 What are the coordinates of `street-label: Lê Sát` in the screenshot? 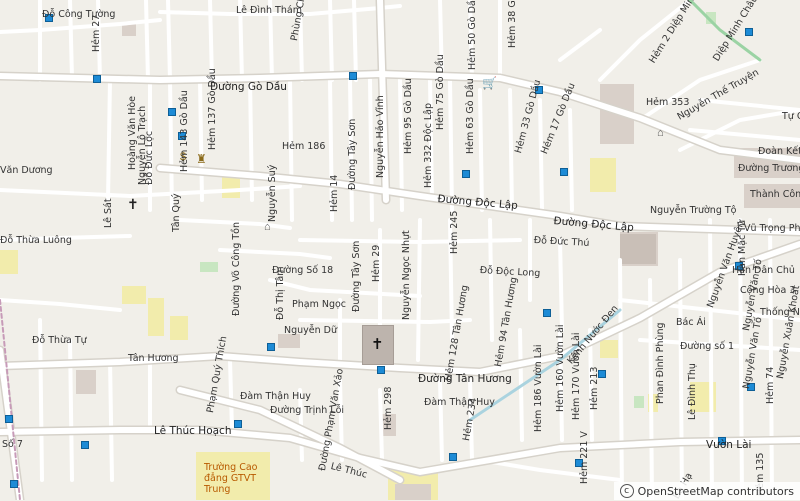 It's located at (108, 213).